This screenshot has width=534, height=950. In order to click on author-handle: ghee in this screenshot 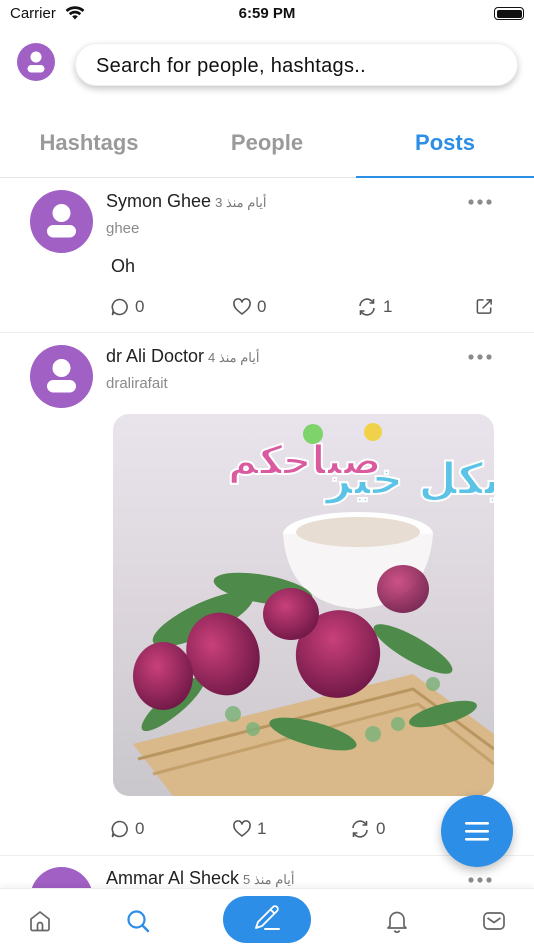, I will do `click(123, 228)`.